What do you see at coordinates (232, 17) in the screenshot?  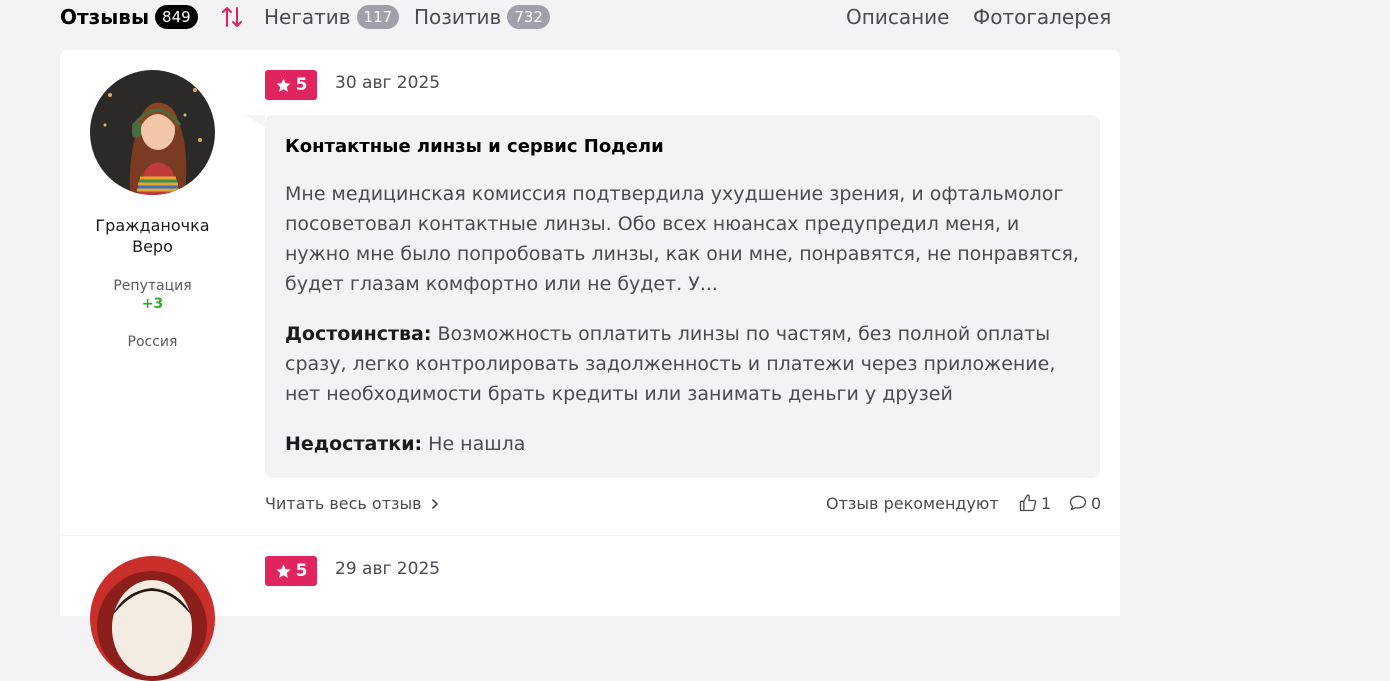 I see `sort-icon` at bounding box center [232, 17].